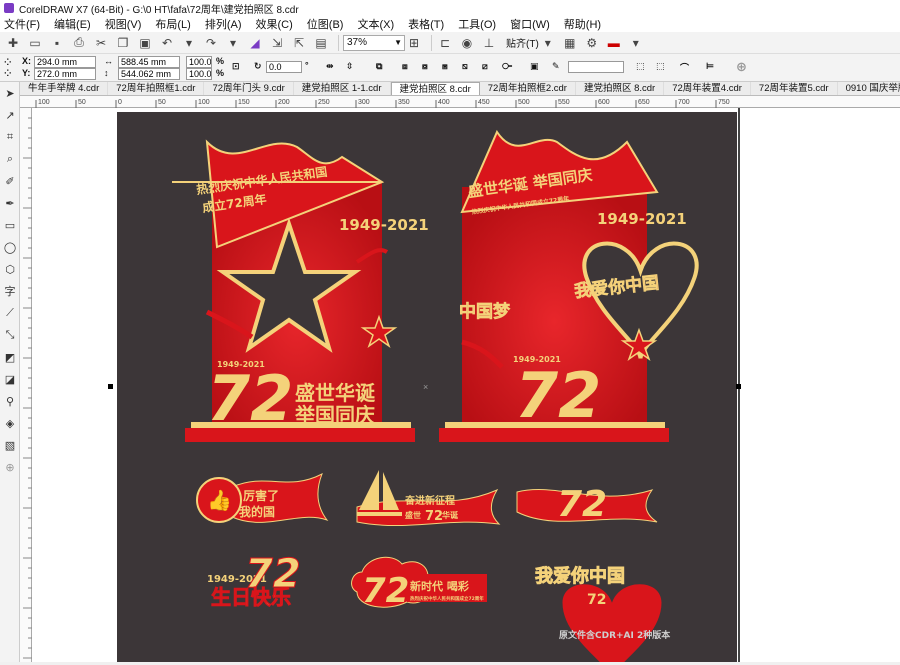  Describe the element at coordinates (172, 24) in the screenshot. I see `menu-layout: 布局(L)` at that location.